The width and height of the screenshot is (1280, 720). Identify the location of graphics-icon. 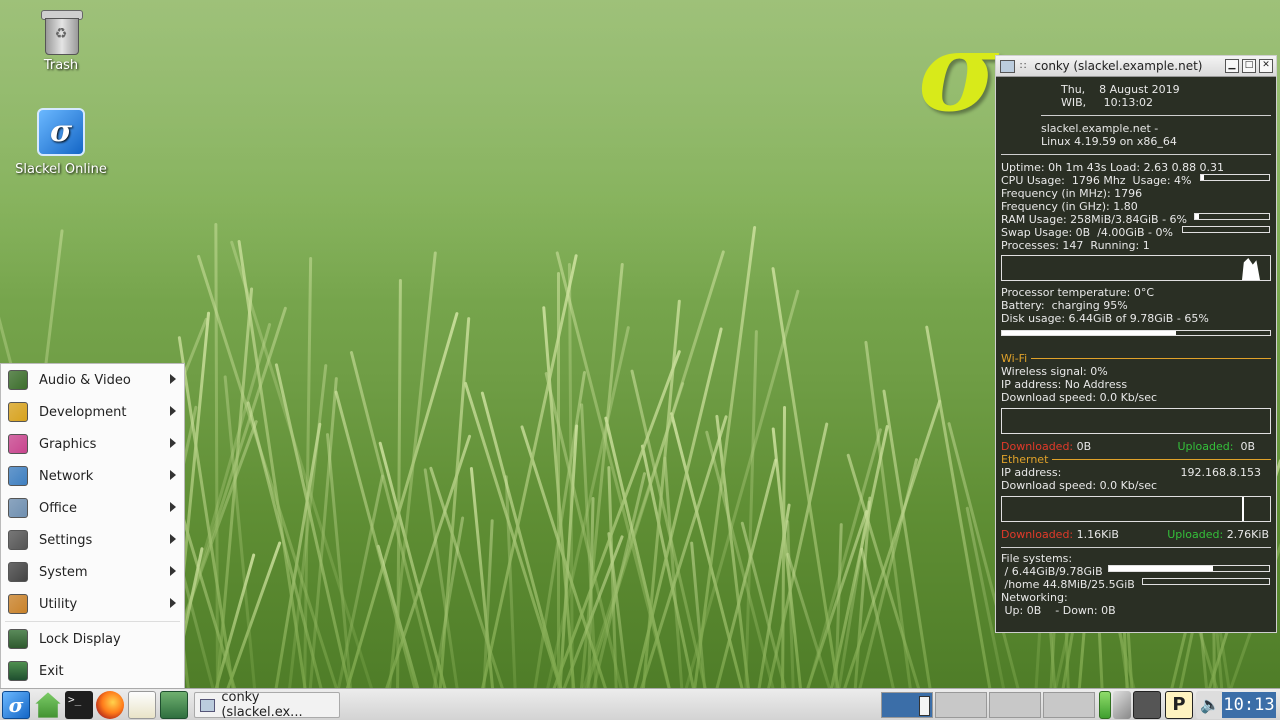
(18, 444).